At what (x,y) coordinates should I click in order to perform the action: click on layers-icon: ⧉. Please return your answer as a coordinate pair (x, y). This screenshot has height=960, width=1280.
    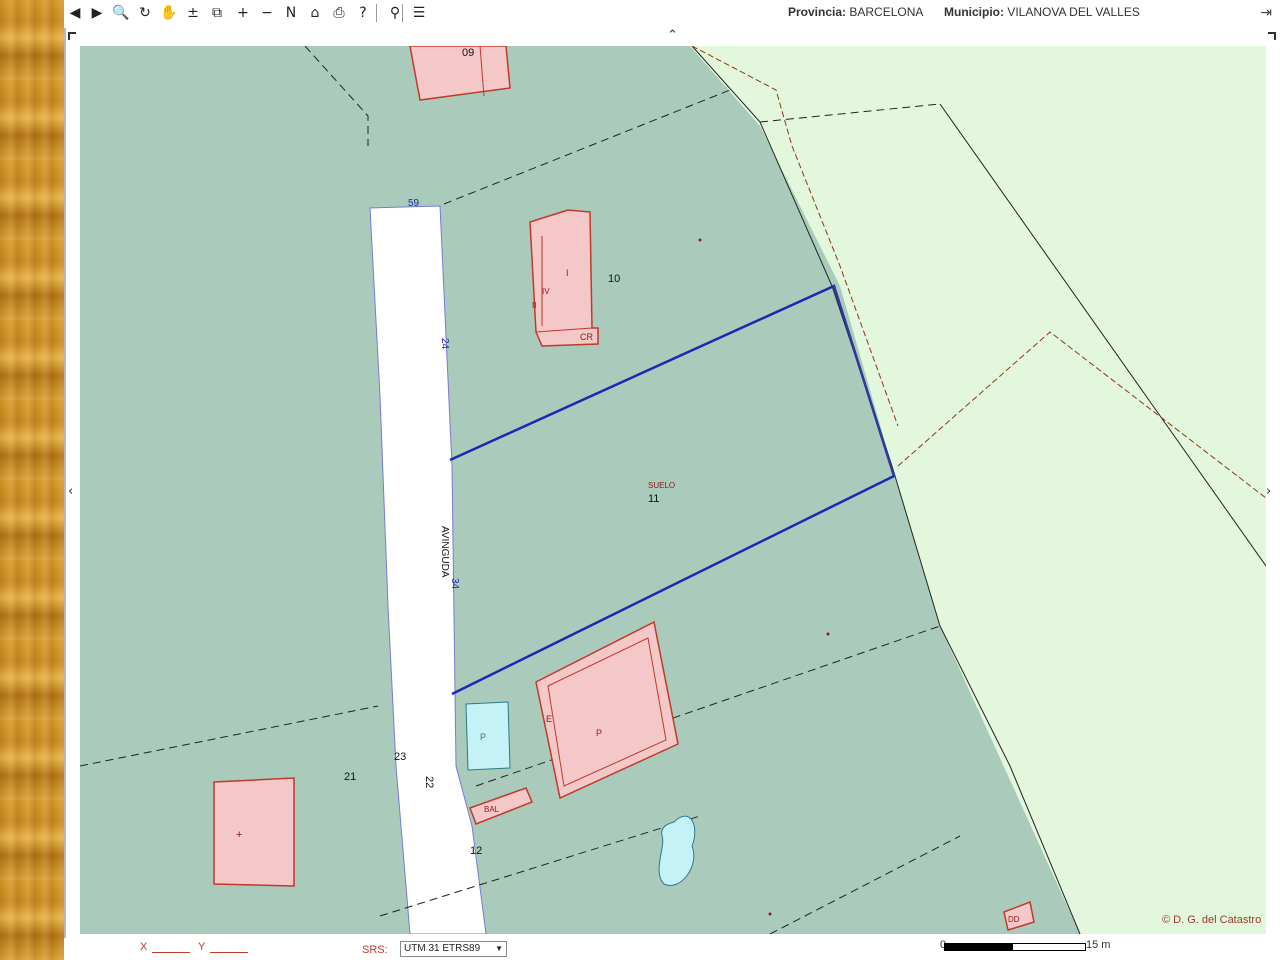
    Looking at the image, I should click on (217, 13).